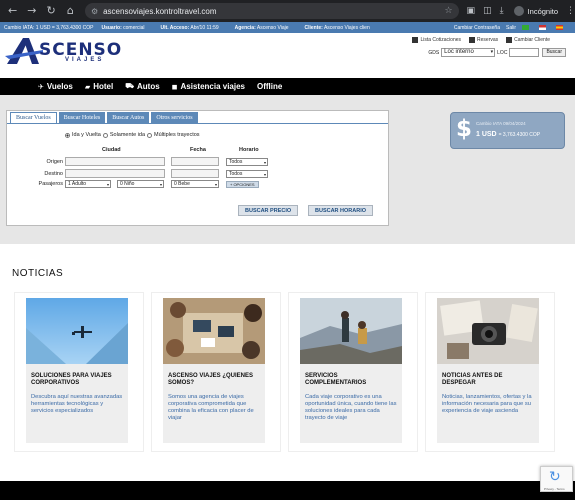 The height and width of the screenshot is (500, 575). Describe the element at coordinates (197, 123) in the screenshot. I see `tab-divider` at that location.